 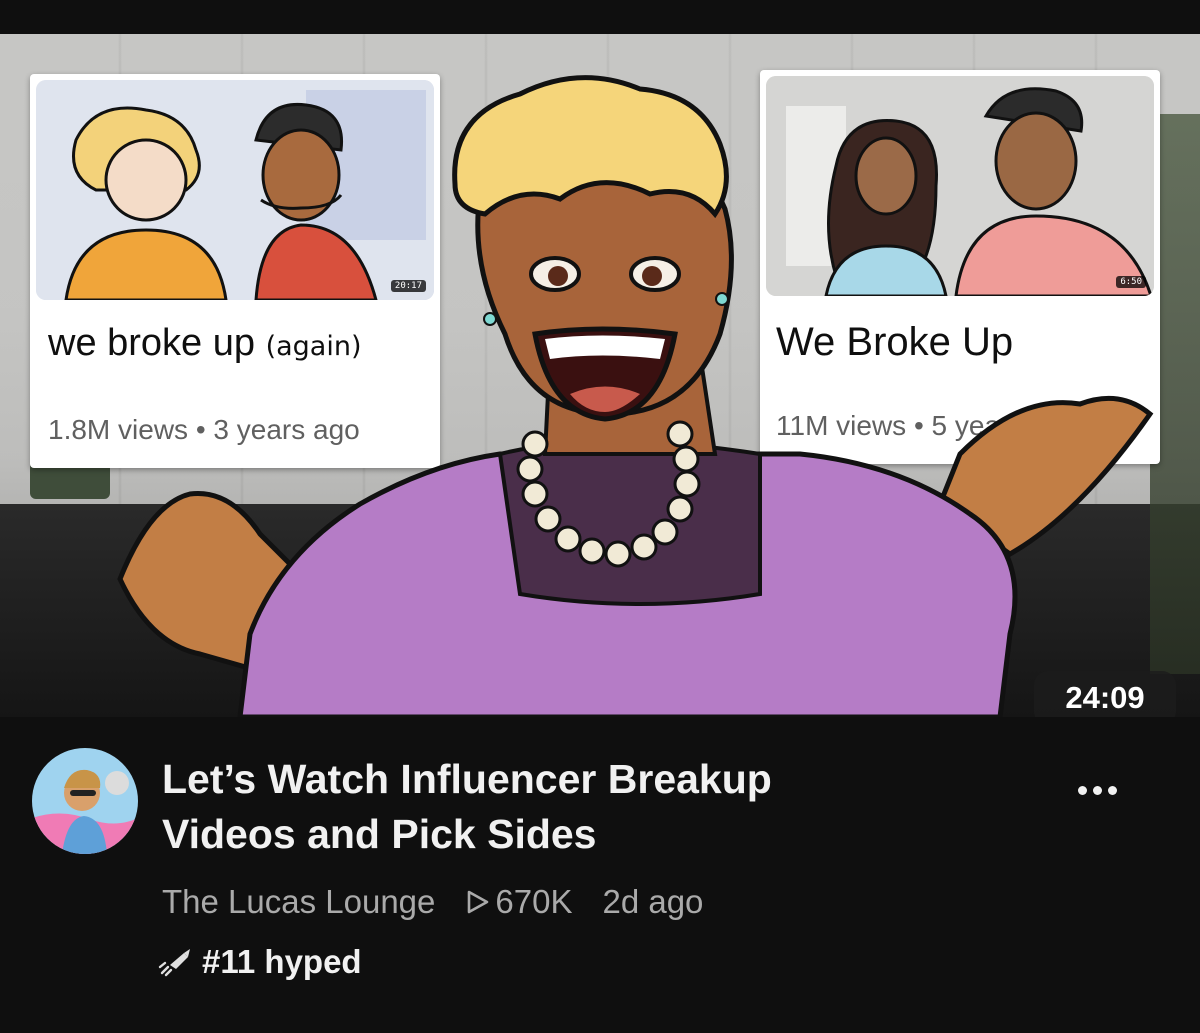 I want to click on more-vert-icon, so click(x=1097, y=790).